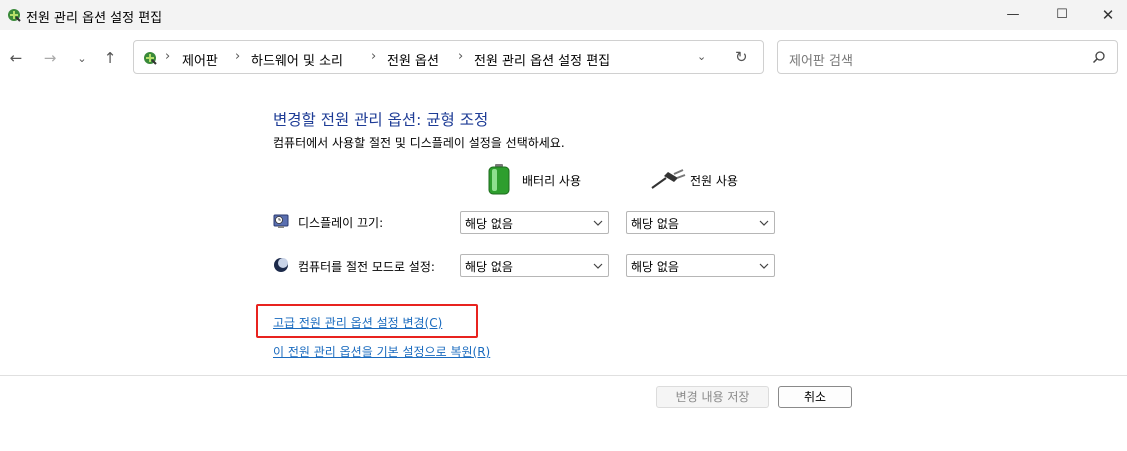 The width and height of the screenshot is (1127, 451). Describe the element at coordinates (552, 181) in the screenshot. I see `battery-column-label: 배터리 사용` at that location.